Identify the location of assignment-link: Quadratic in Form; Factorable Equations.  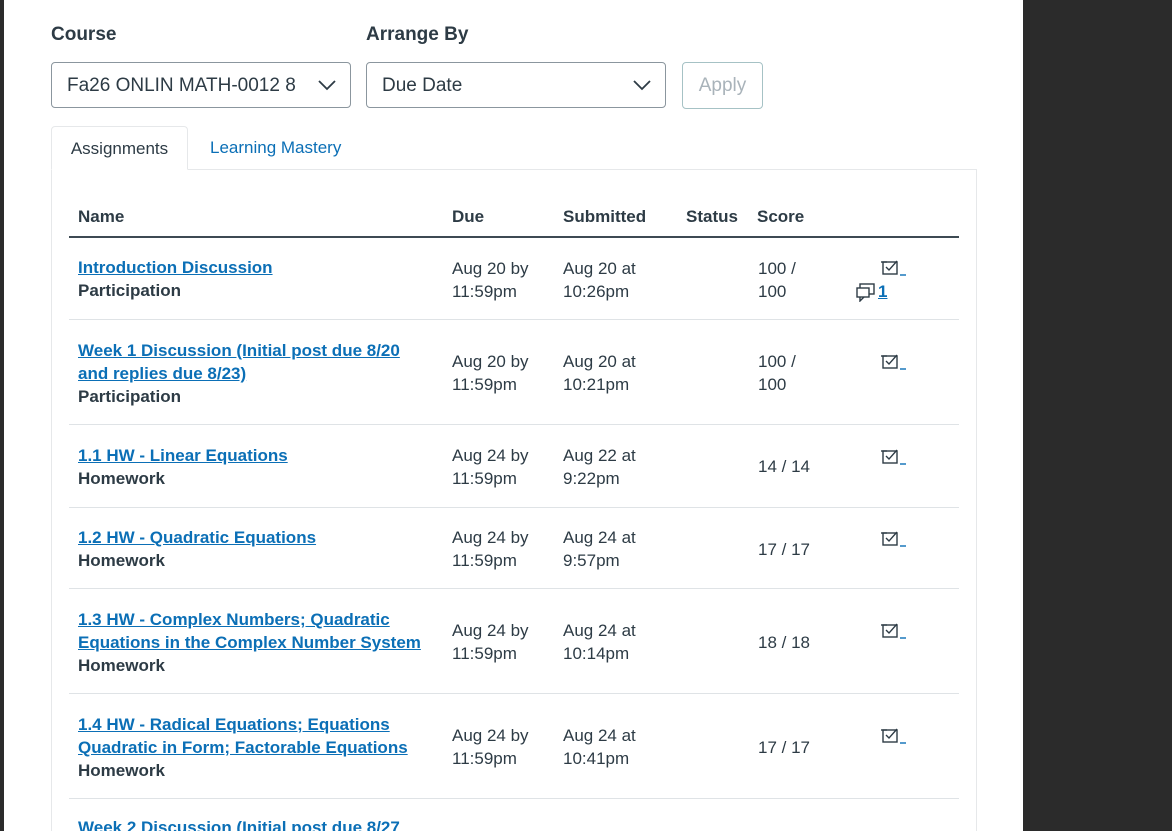
(243, 747).